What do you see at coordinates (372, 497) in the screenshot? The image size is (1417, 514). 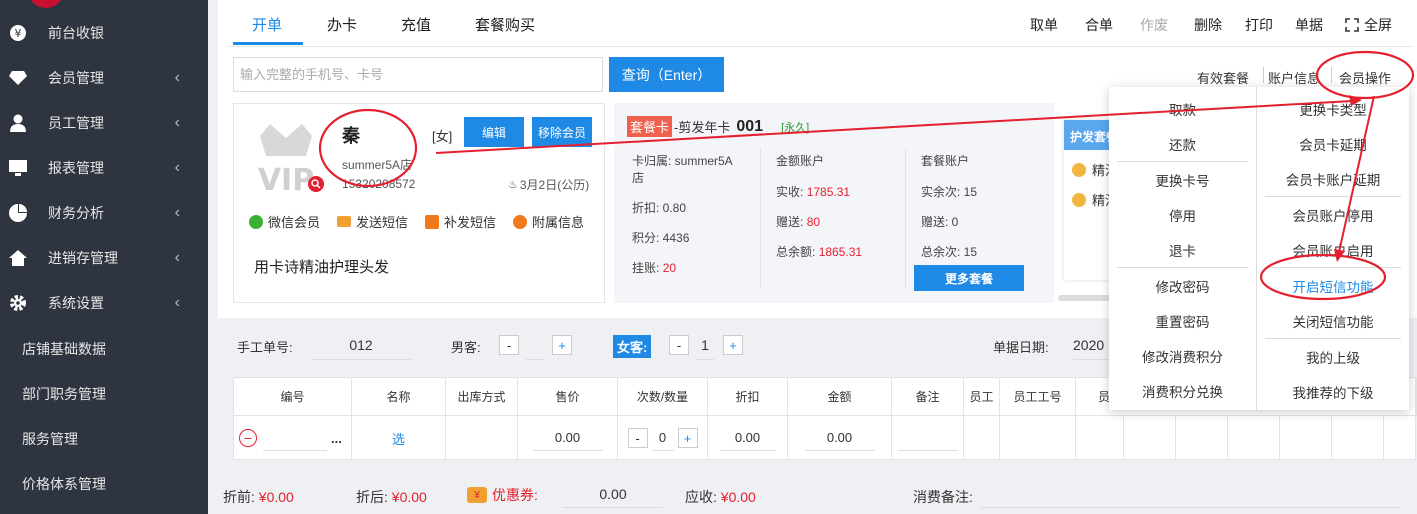 I see `after-label: 折后:` at bounding box center [372, 497].